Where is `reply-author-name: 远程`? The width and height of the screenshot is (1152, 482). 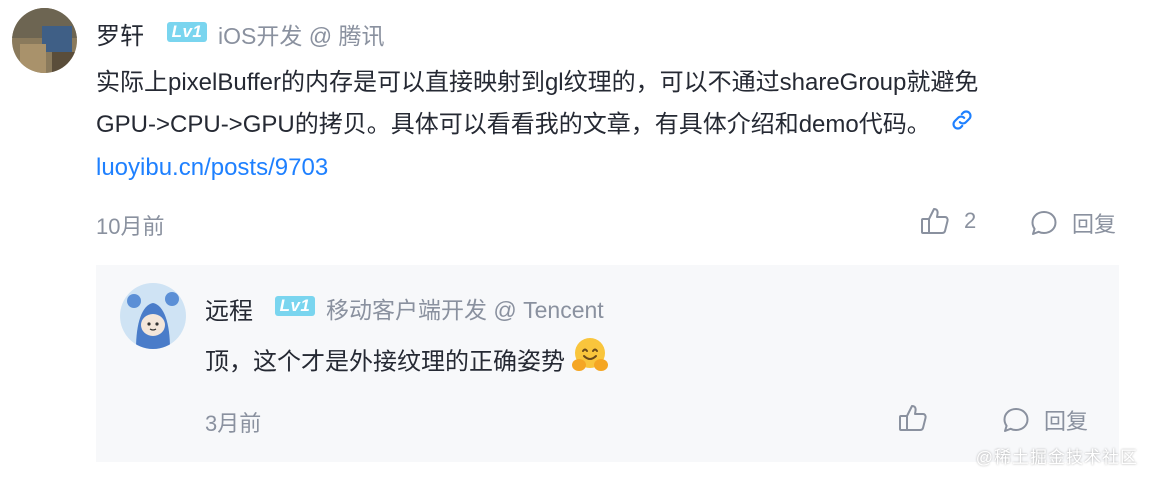 reply-author-name: 远程 is located at coordinates (229, 308).